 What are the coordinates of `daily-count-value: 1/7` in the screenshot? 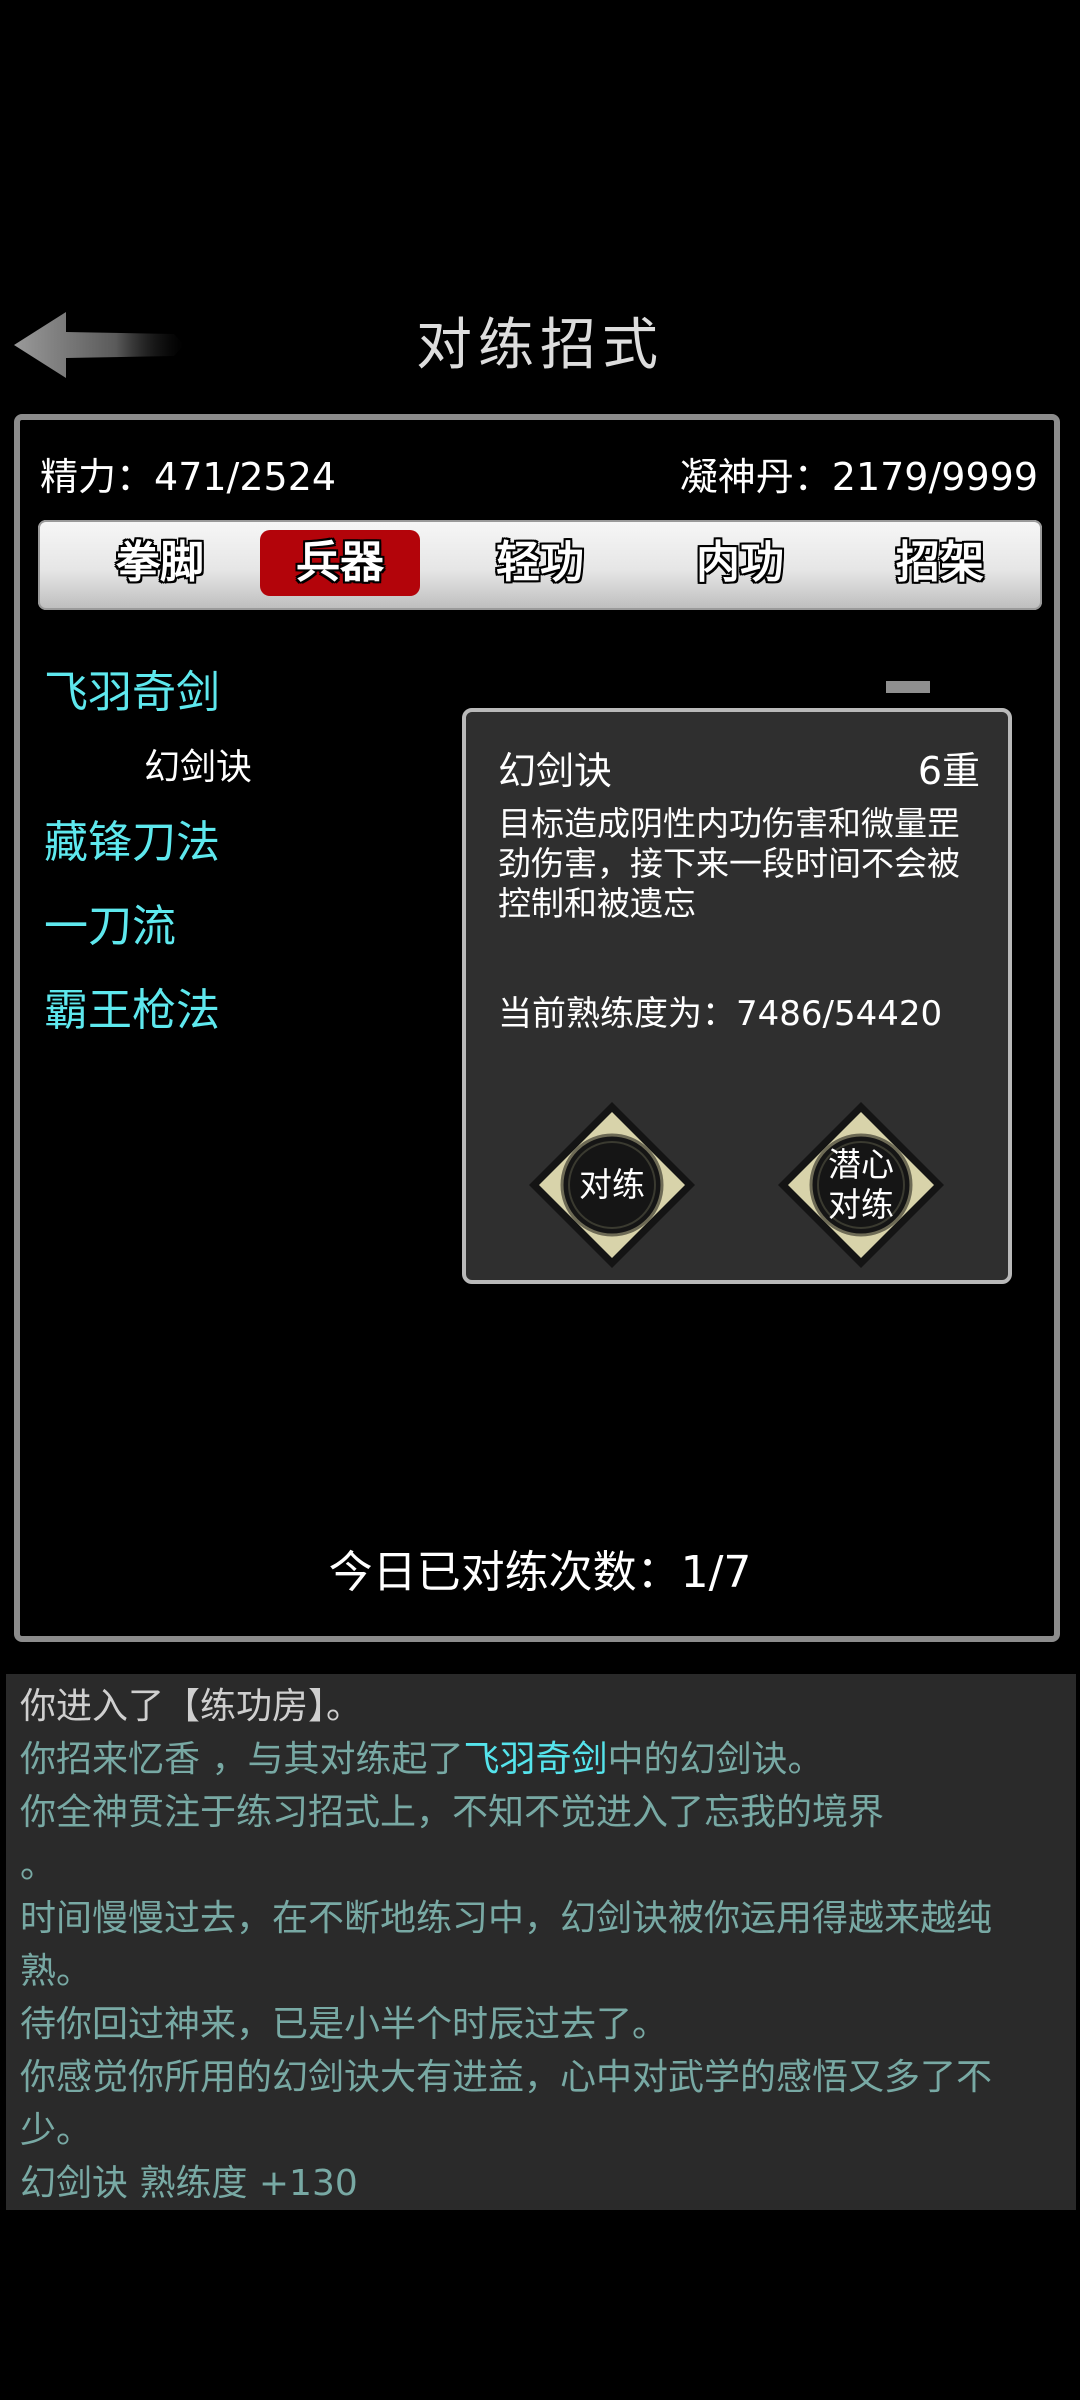 It's located at (716, 1572).